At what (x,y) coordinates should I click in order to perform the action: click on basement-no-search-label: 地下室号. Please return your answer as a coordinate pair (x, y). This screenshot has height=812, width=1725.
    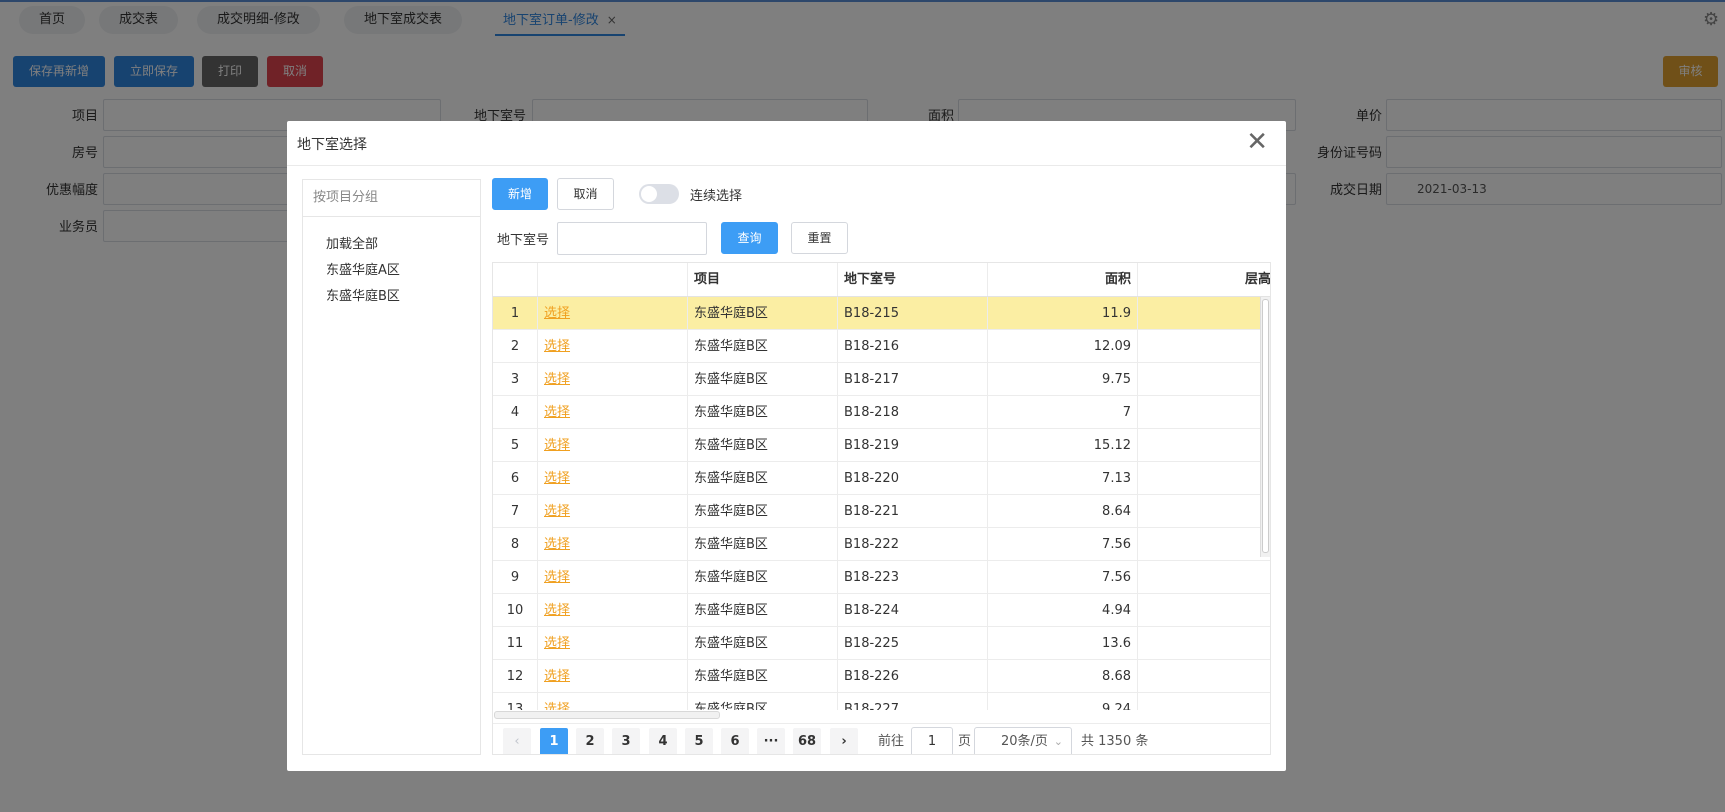
    Looking at the image, I should click on (523, 240).